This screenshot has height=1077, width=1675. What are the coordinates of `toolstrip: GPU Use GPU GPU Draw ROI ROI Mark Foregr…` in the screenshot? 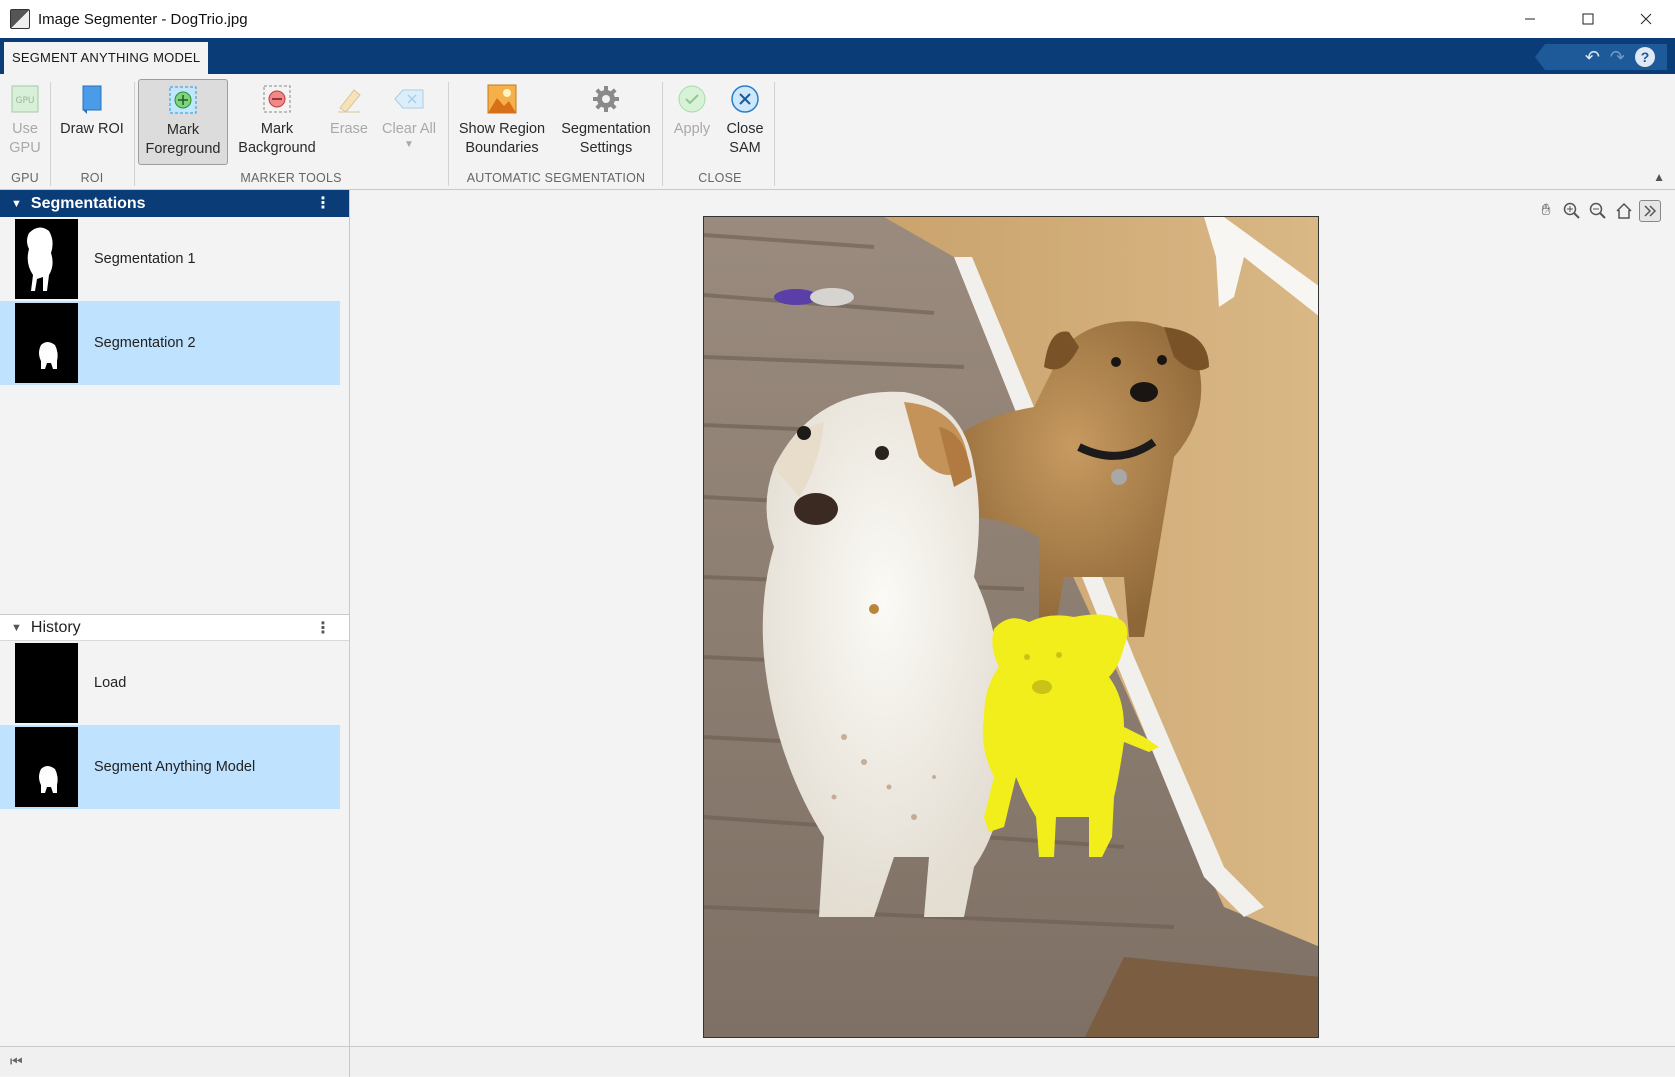 It's located at (837, 132).